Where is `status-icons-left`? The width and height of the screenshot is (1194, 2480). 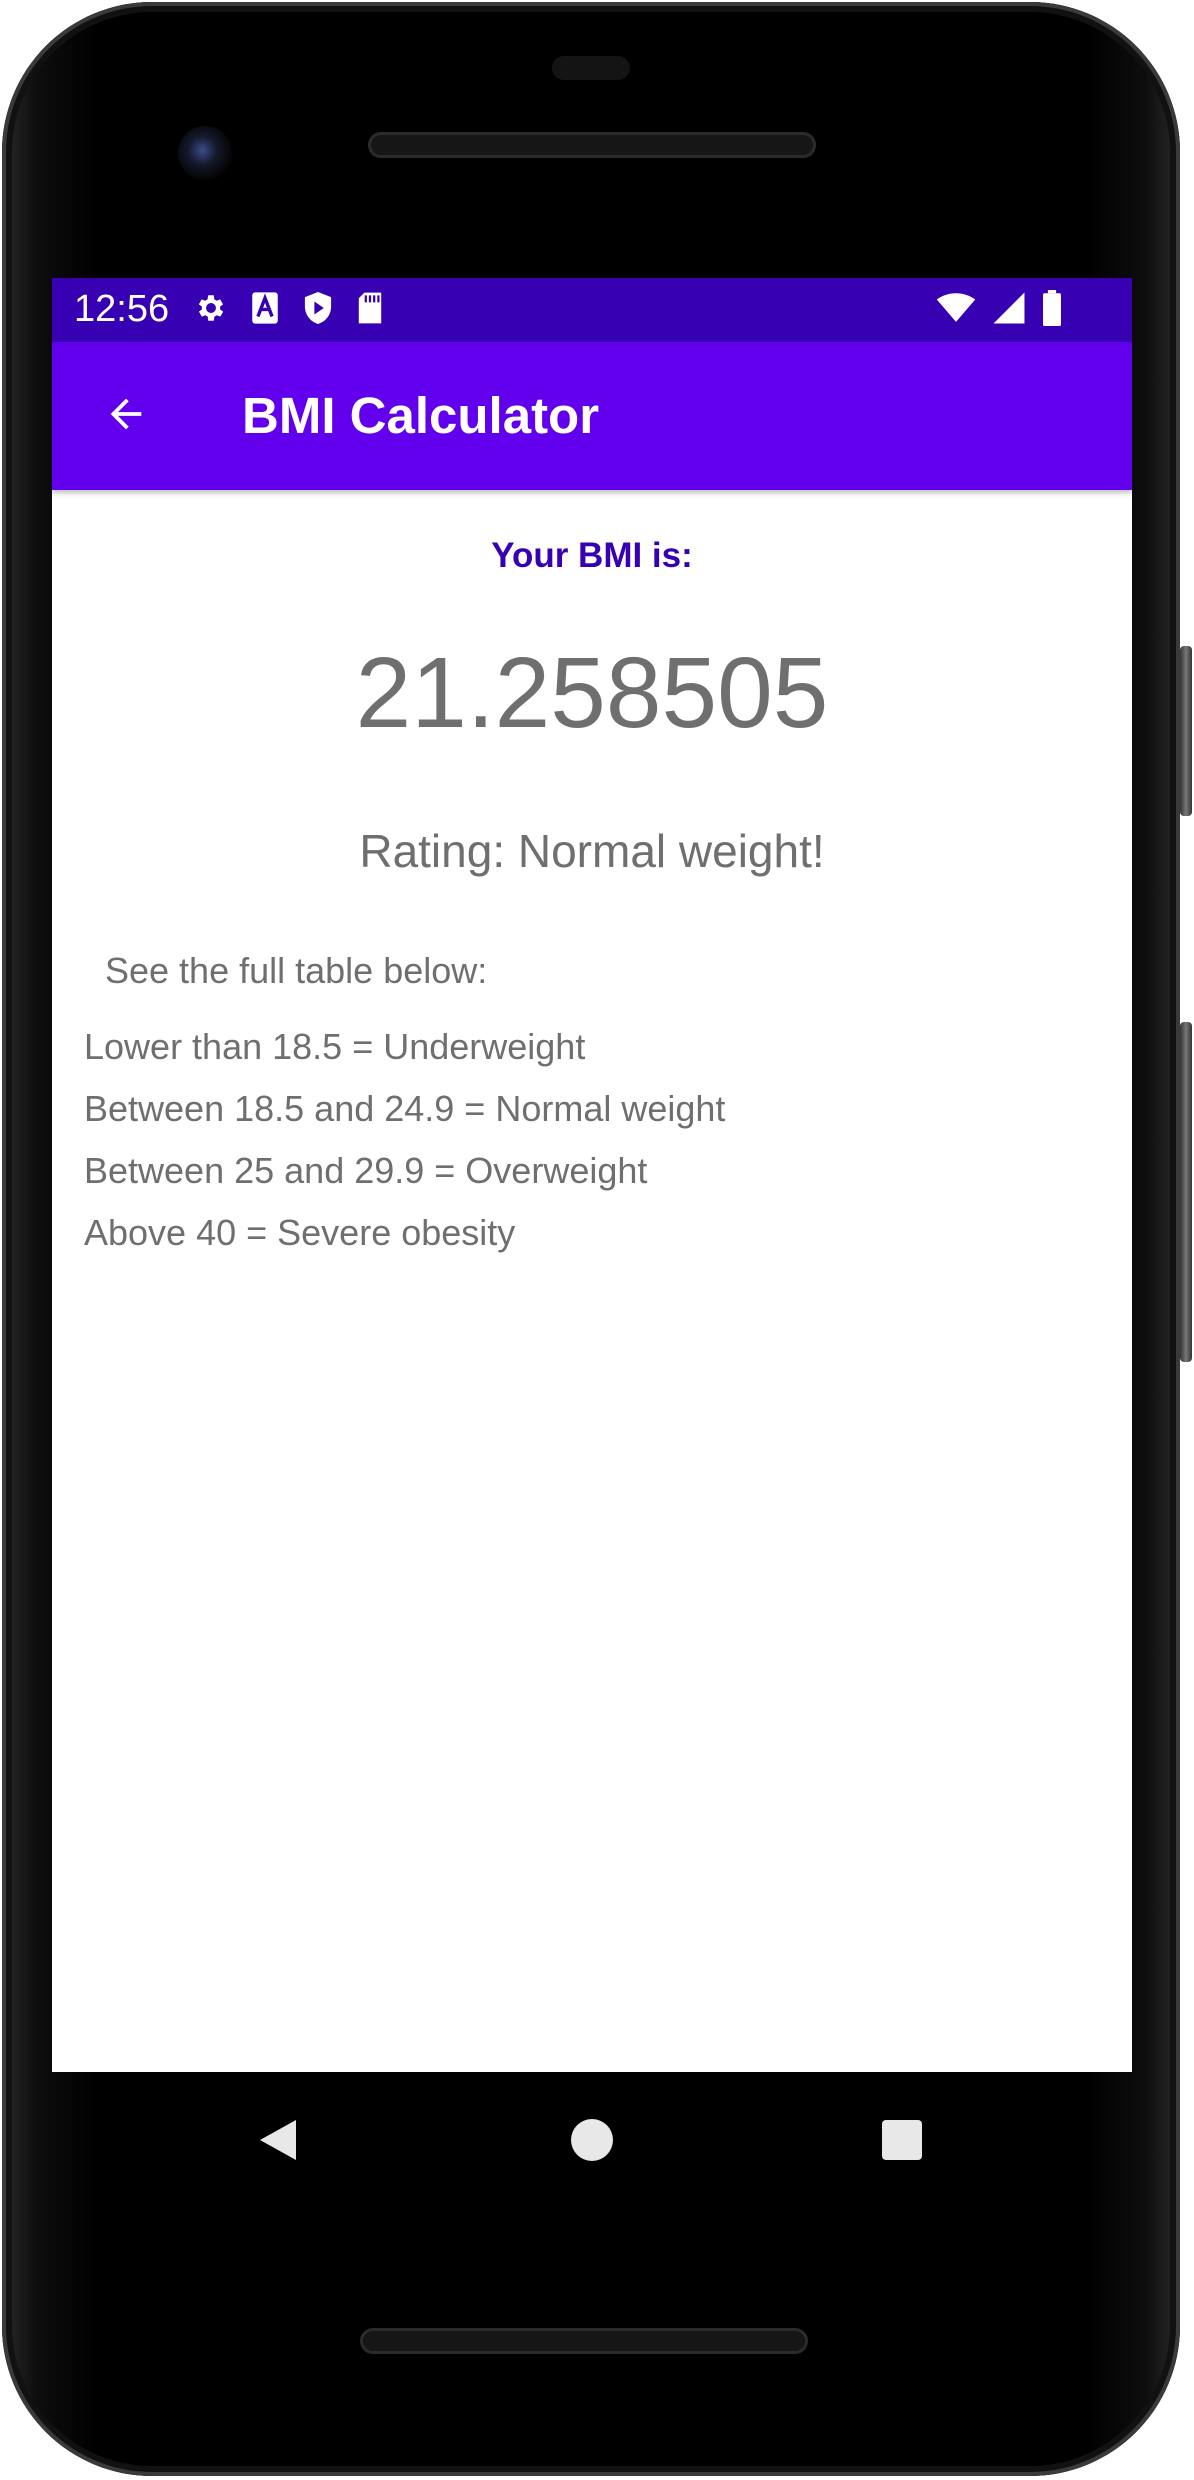
status-icons-left is located at coordinates (289, 310).